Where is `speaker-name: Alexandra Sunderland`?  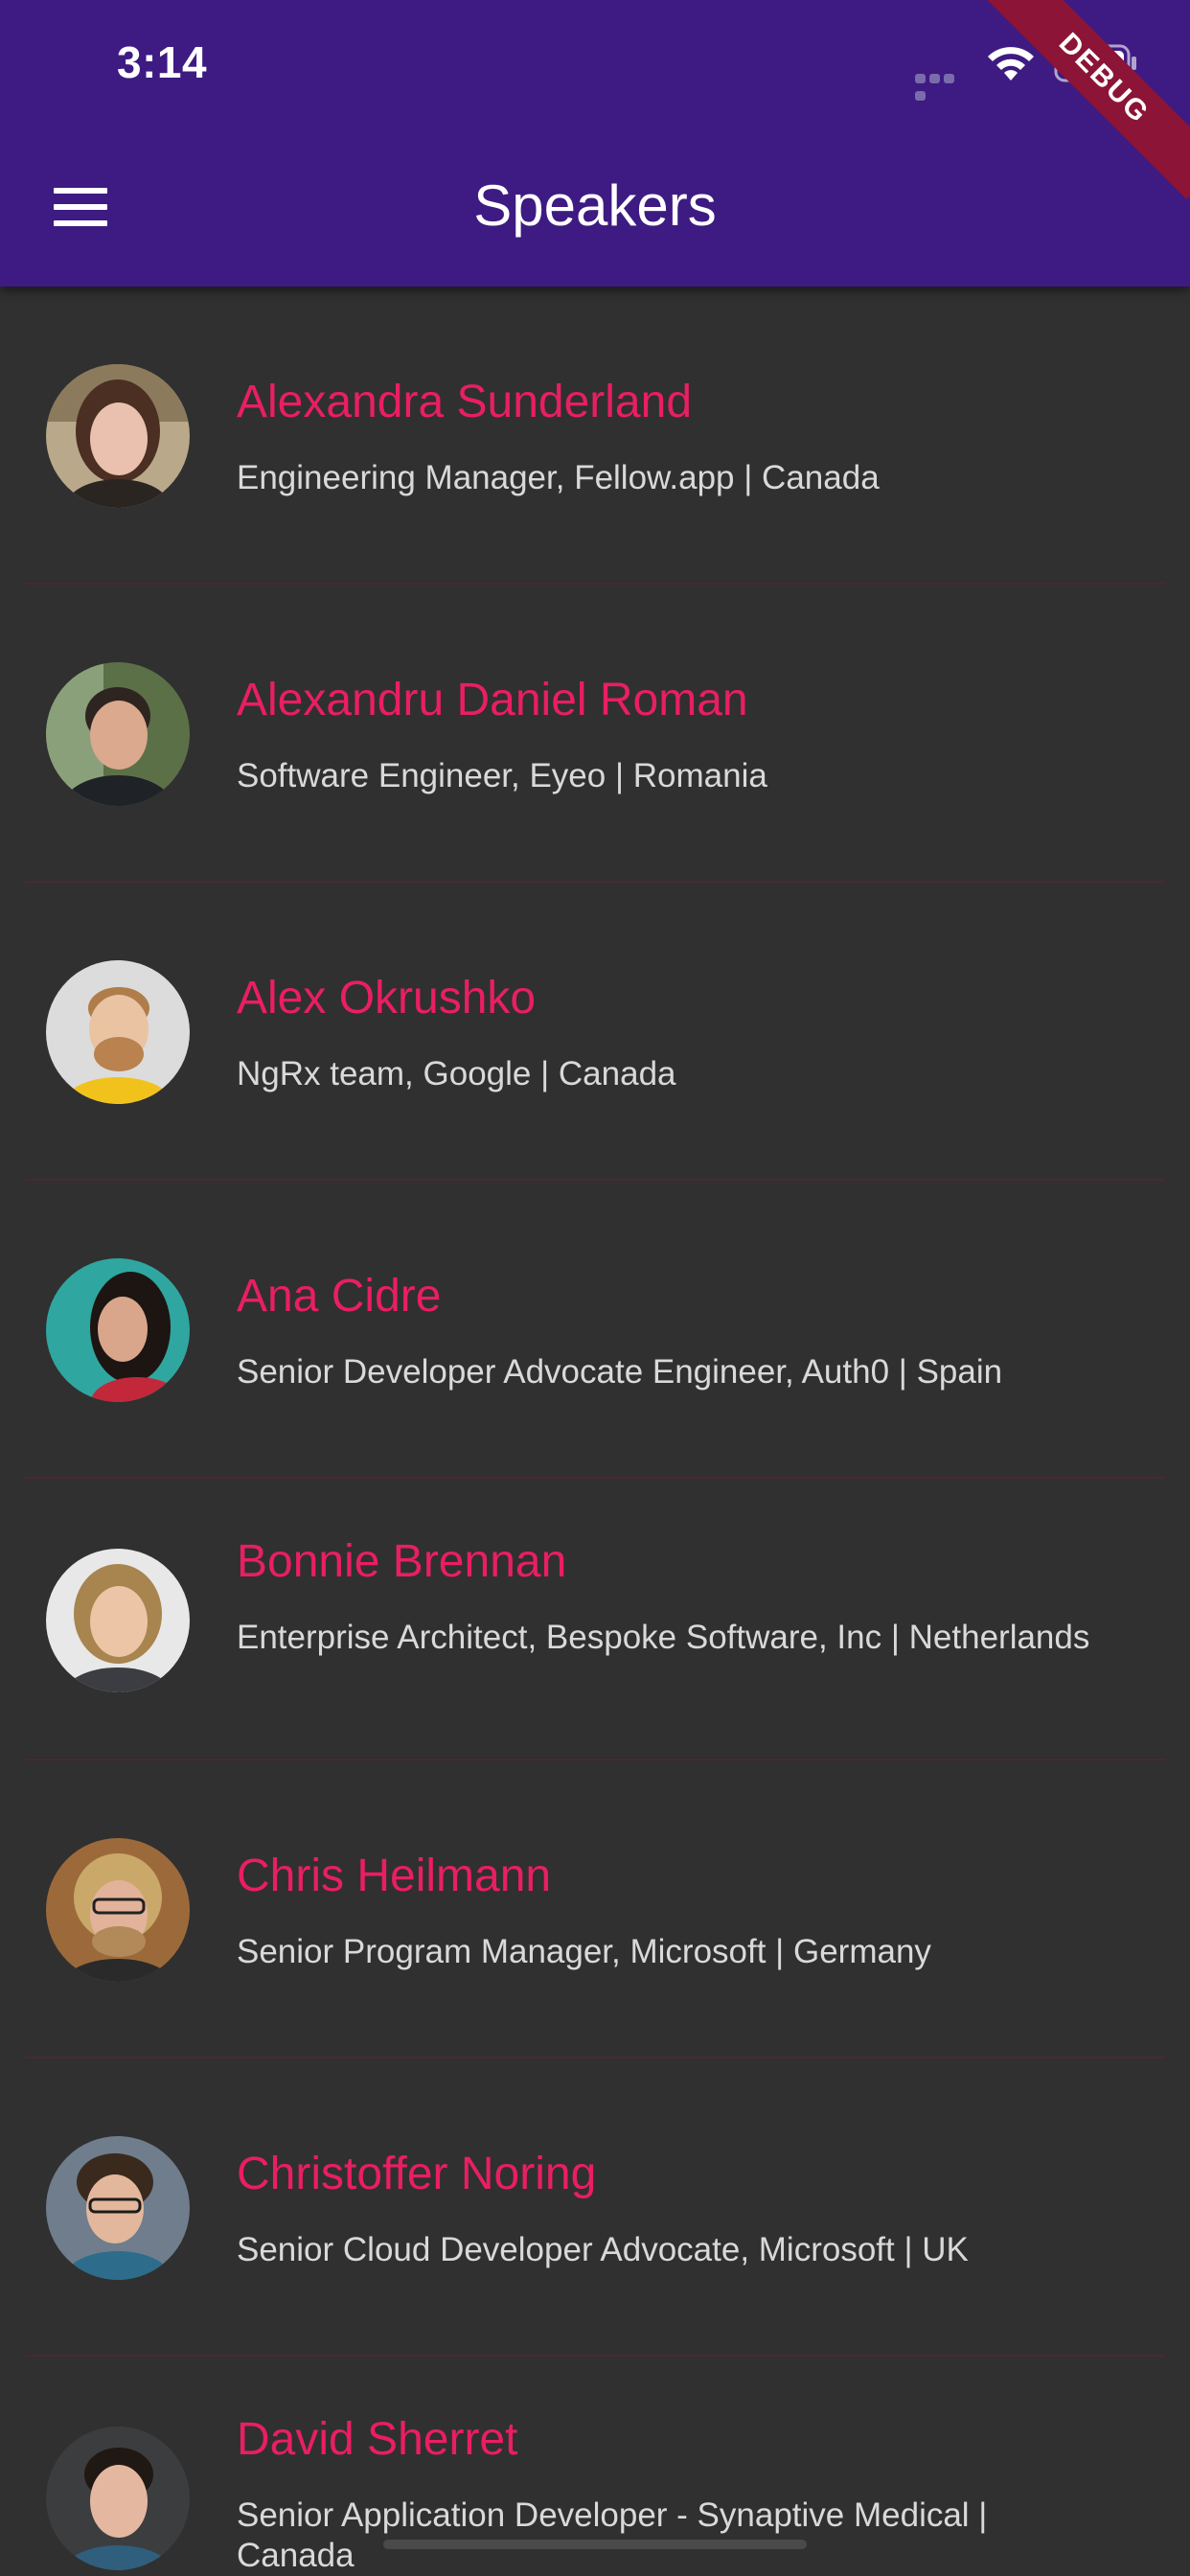 speaker-name: Alexandra Sunderland is located at coordinates (465, 402).